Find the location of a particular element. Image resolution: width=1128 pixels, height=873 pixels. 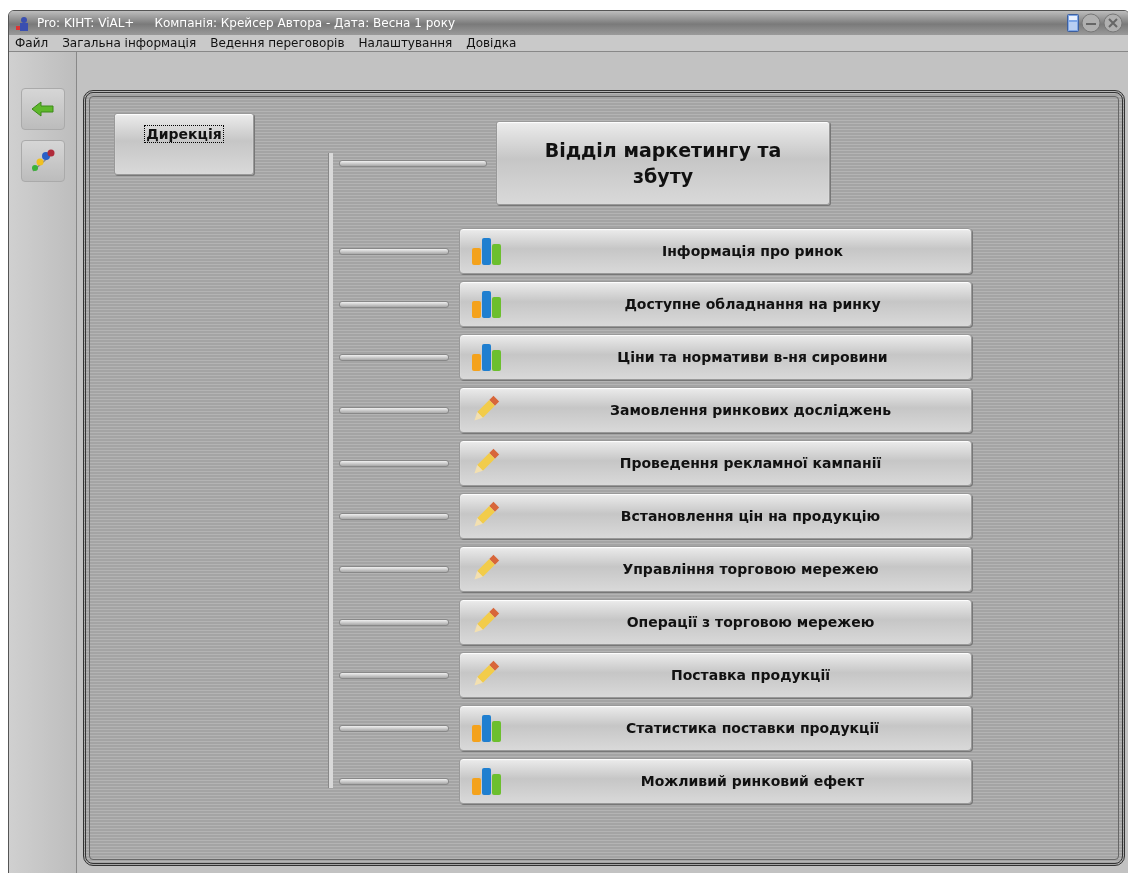

menu-button: Проведення рекламної кампанії is located at coordinates (715, 463).